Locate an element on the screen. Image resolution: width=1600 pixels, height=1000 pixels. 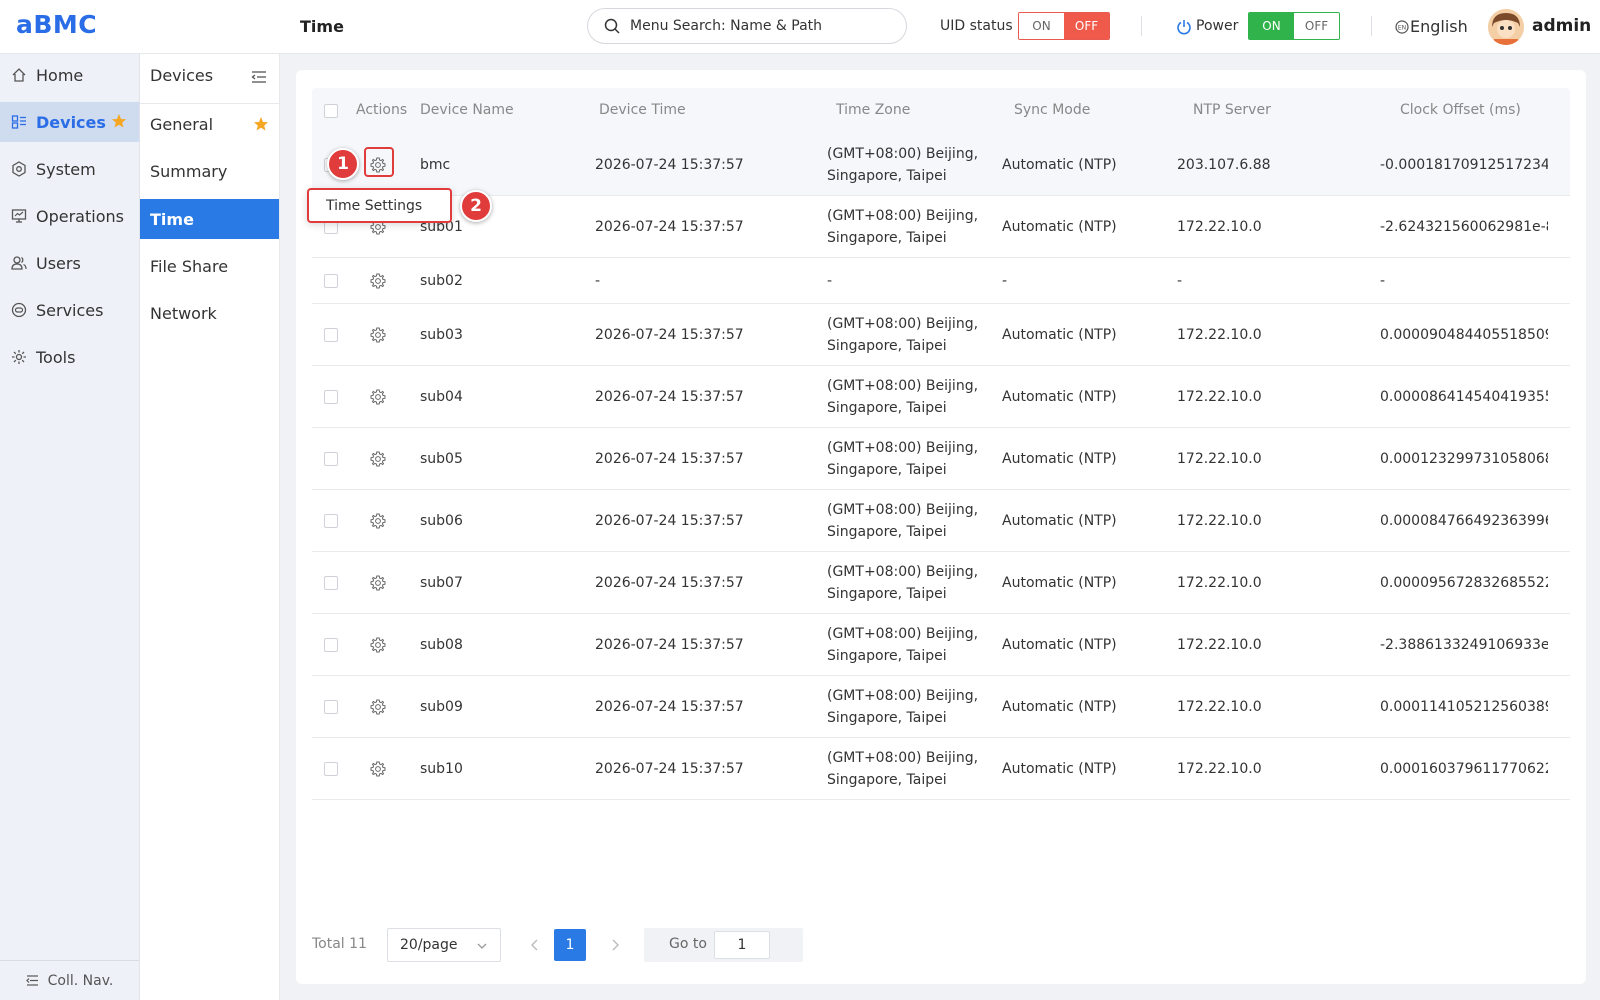
table-row: sub02 - - - - - is located at coordinates (941, 281).